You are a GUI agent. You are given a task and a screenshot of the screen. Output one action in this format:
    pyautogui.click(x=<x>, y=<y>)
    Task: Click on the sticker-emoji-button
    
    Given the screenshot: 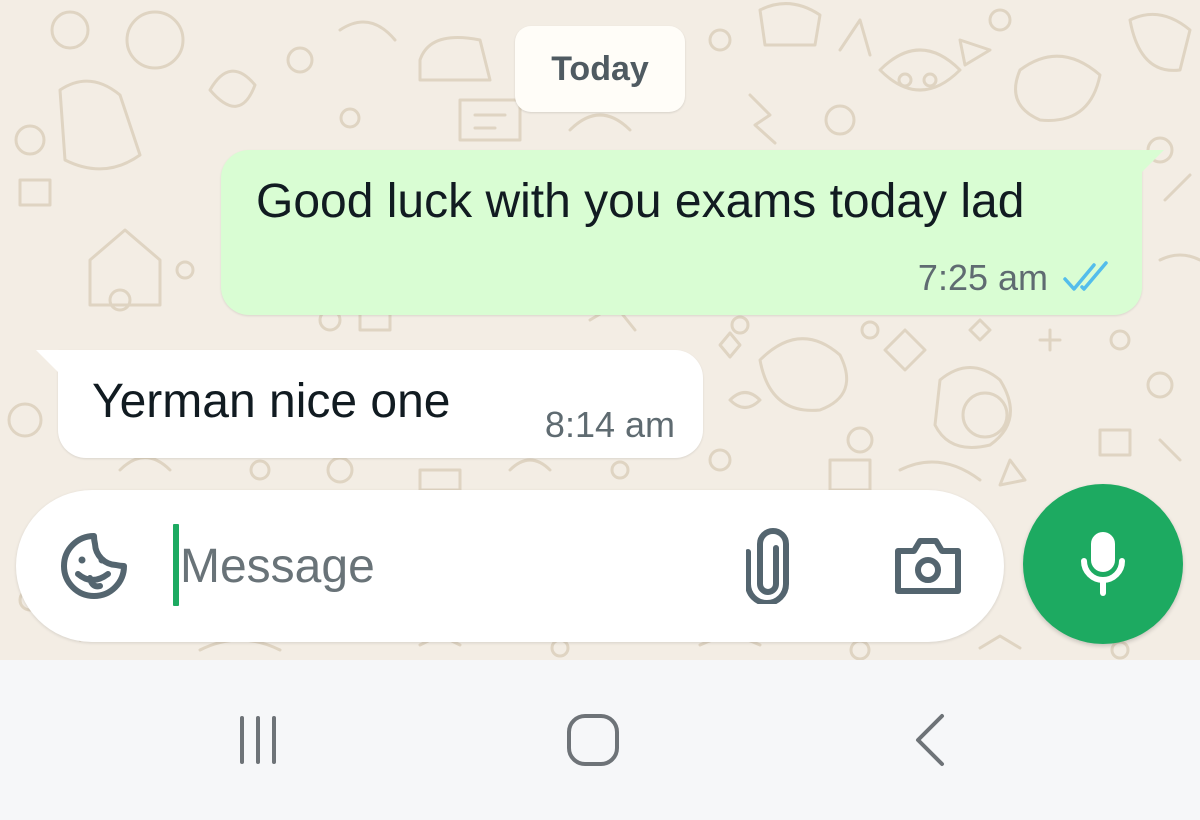 What is the action you would take?
    pyautogui.click(x=94, y=566)
    